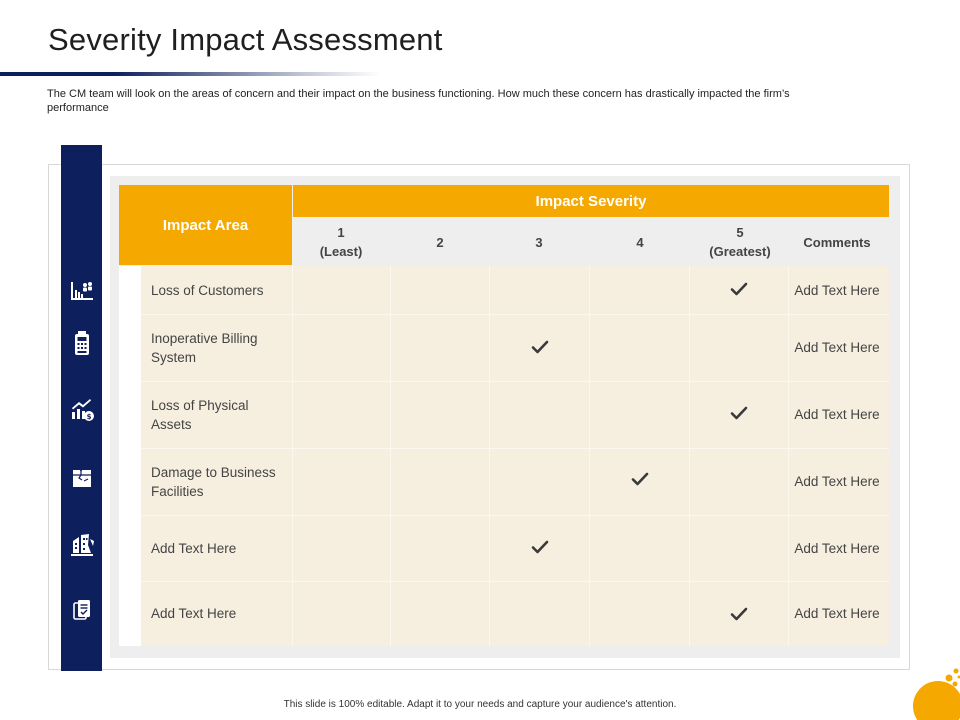 This screenshot has width=960, height=720. What do you see at coordinates (190, 74) in the screenshot?
I see `title-underline` at bounding box center [190, 74].